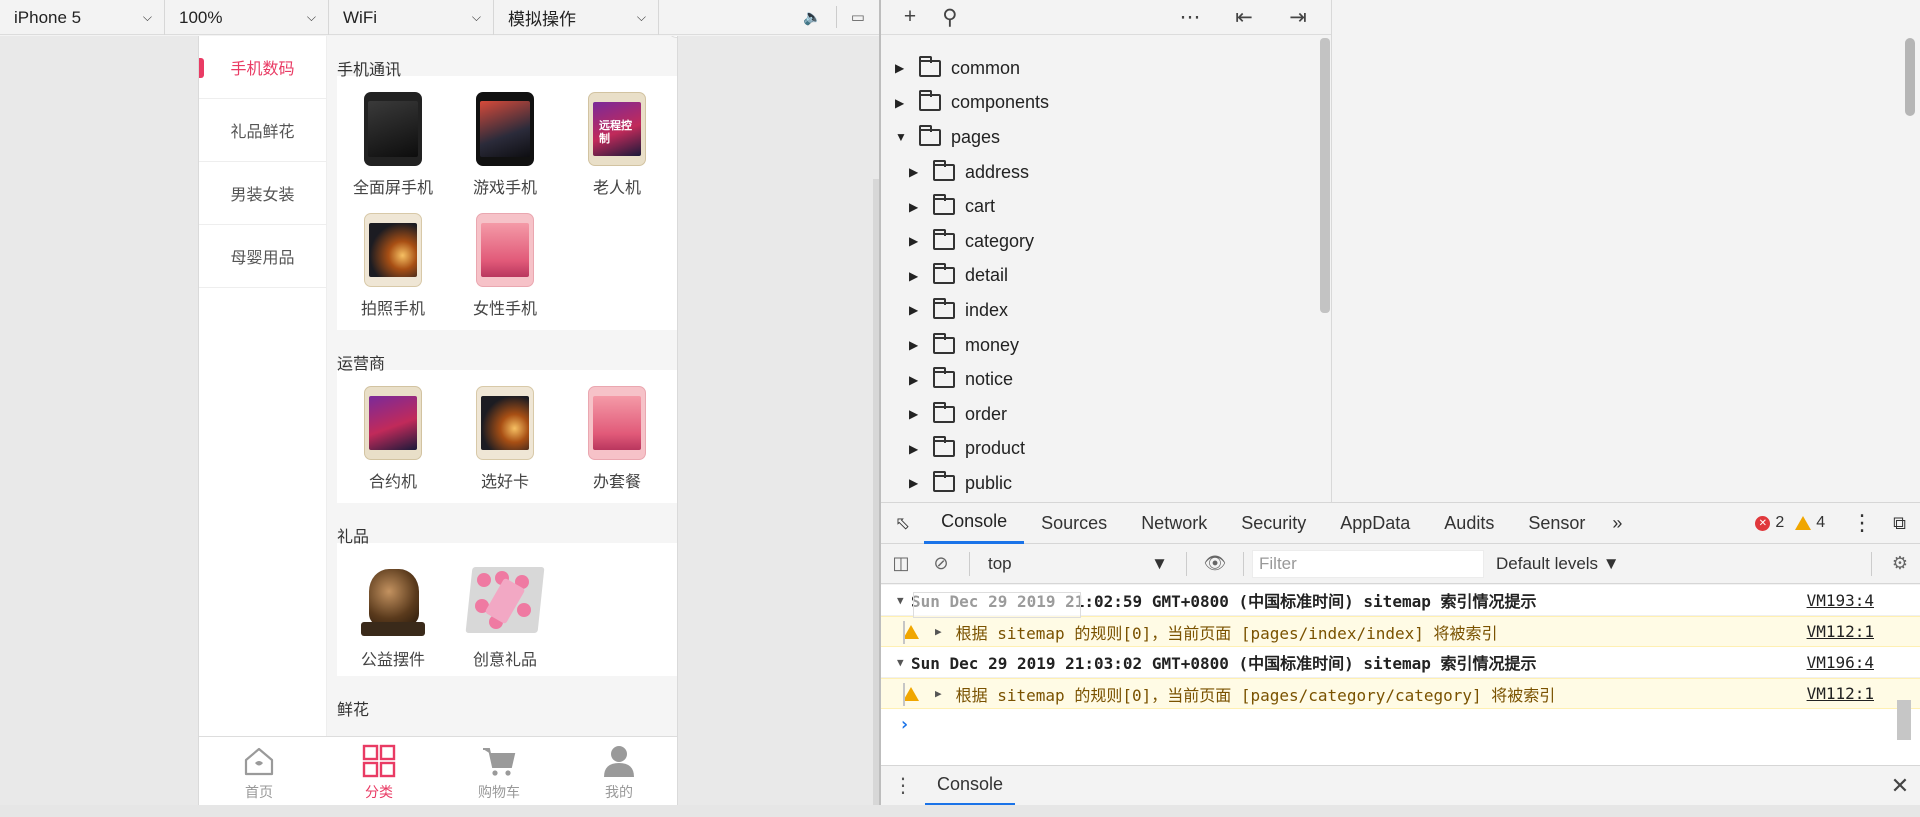 This screenshot has width=1920, height=817. Describe the element at coordinates (1910, 77) in the screenshot. I see `editor-scrollbar` at that location.